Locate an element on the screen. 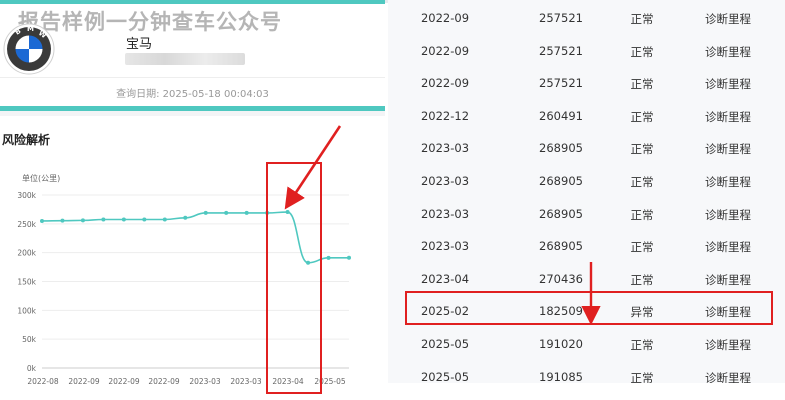 This screenshot has width=785, height=400. anomaly-highlight-chart is located at coordinates (294, 278).